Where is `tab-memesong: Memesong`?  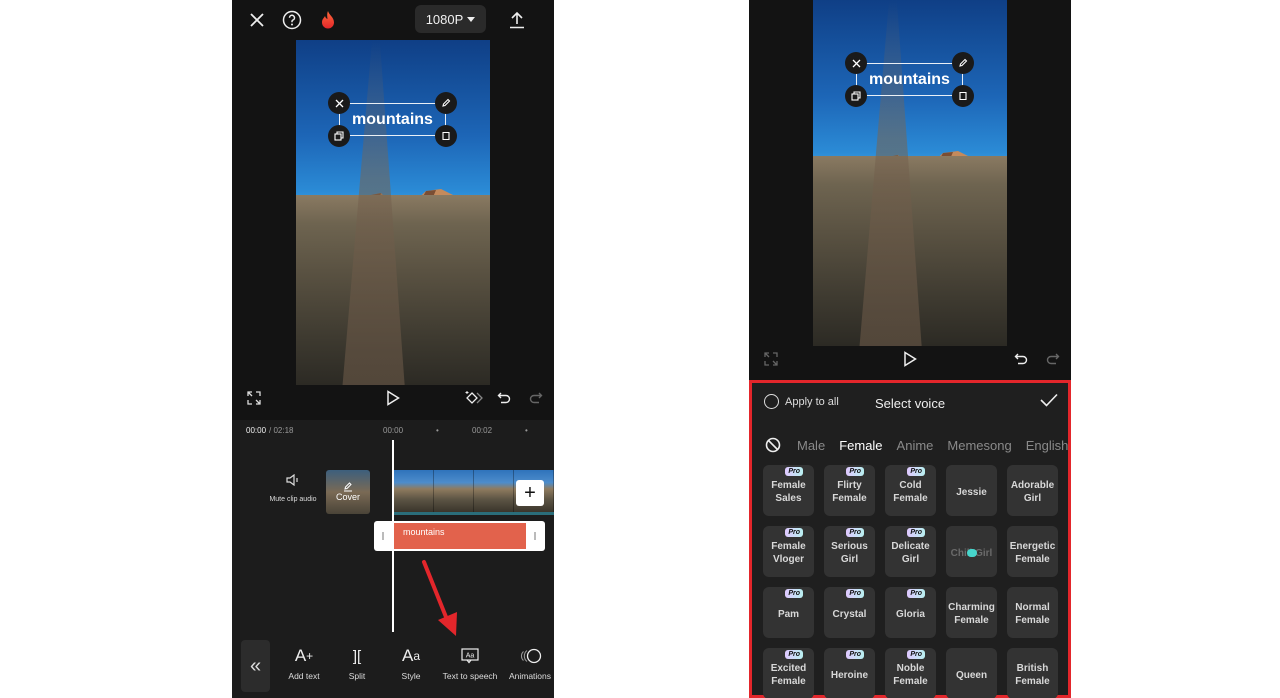
tab-memesong: Memesong is located at coordinates (979, 445).